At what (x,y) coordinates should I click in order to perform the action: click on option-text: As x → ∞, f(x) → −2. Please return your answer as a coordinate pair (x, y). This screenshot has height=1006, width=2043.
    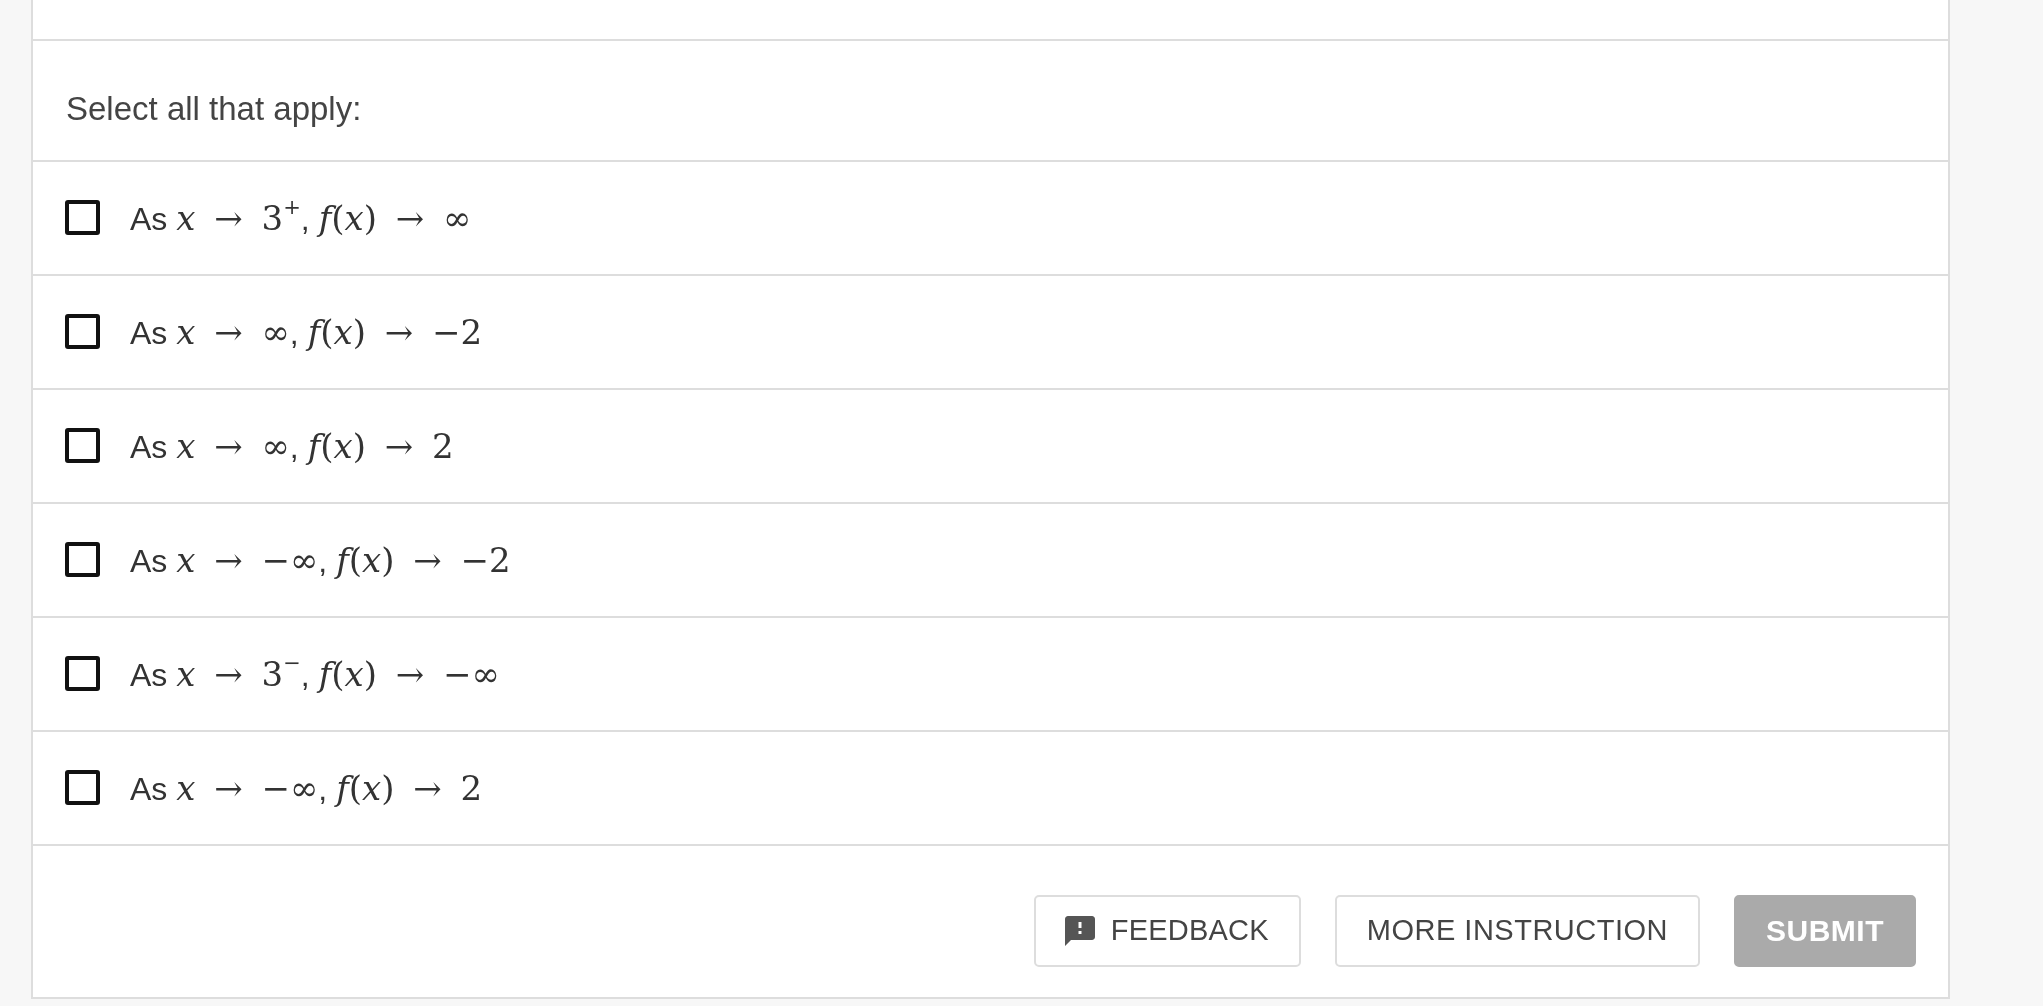
    Looking at the image, I should click on (306, 332).